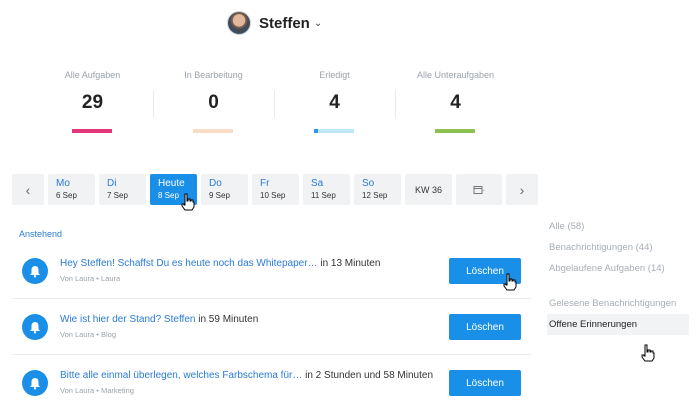  Describe the element at coordinates (618, 324) in the screenshot. I see `filter-open-reminders: Offene Erinnerungen` at that location.